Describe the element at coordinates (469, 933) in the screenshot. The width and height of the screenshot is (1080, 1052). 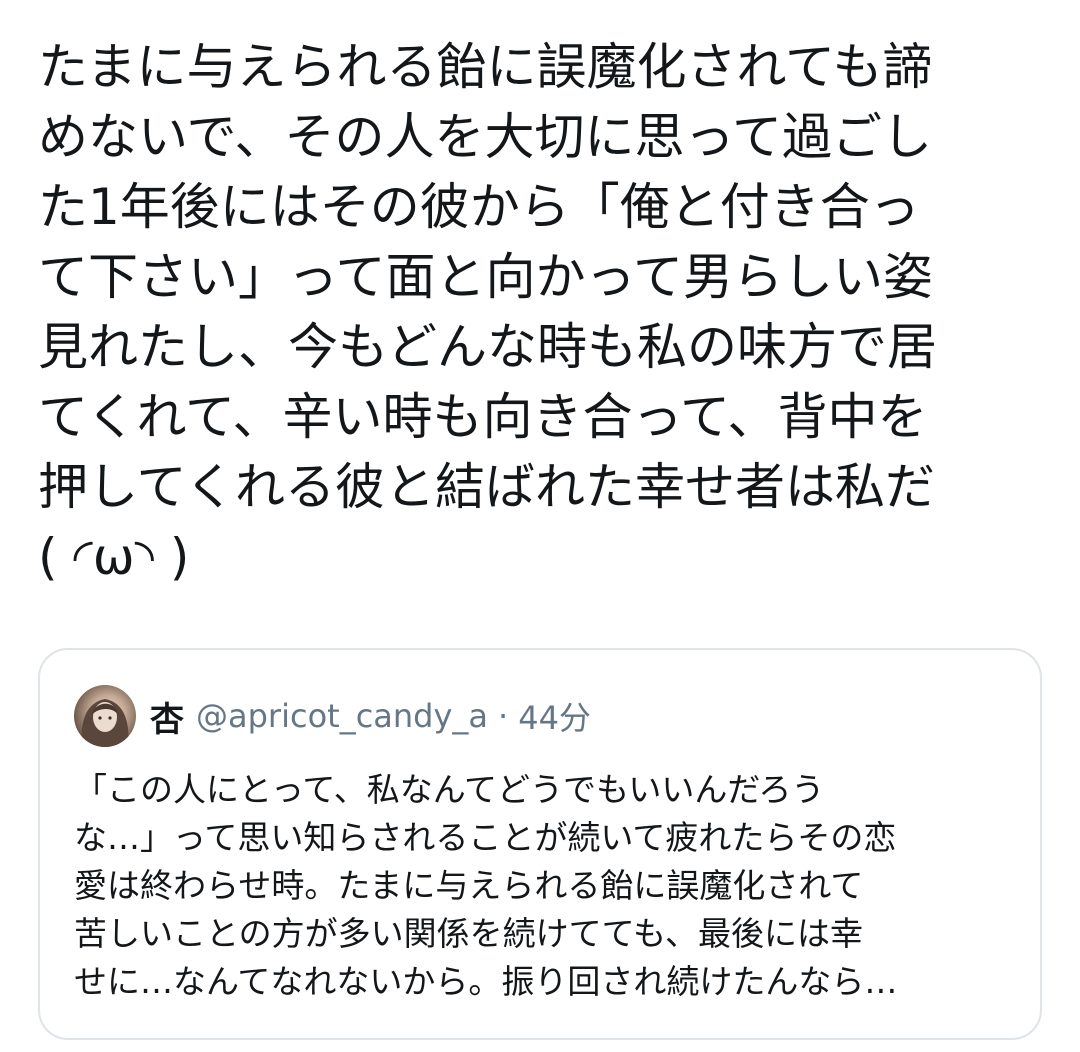
I see `quoted-tweet-line: 苦しいことの方が多い関係を続けてても、最後には幸` at that location.